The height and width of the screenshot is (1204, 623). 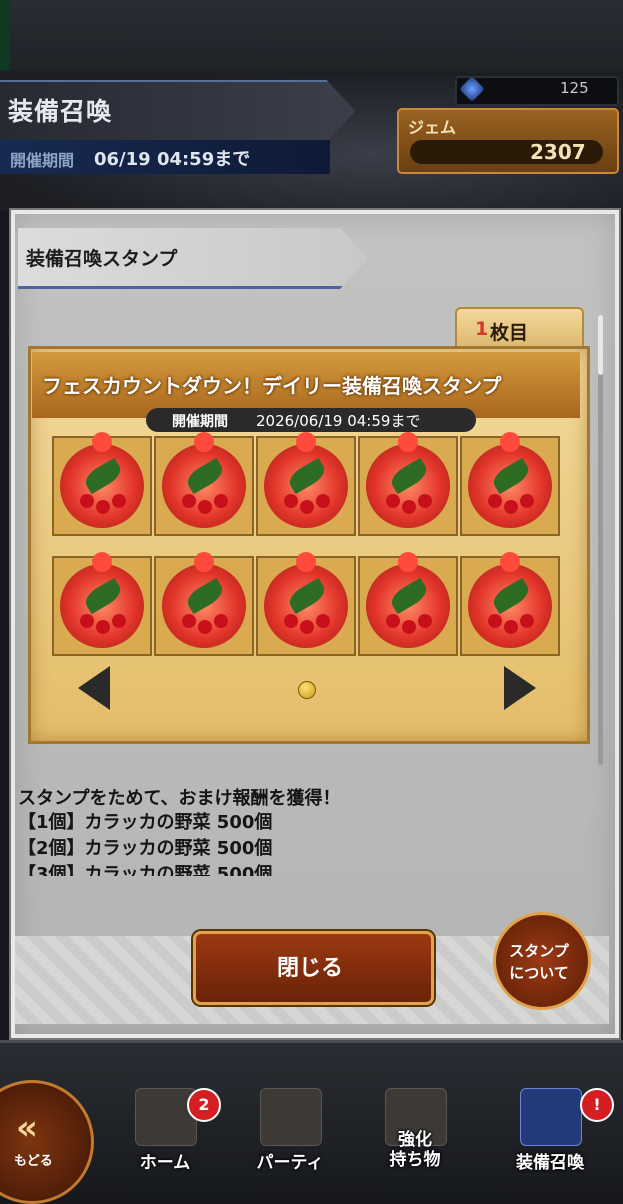 What do you see at coordinates (597, 1105) in the screenshot?
I see `nav-summon-badge: !` at bounding box center [597, 1105].